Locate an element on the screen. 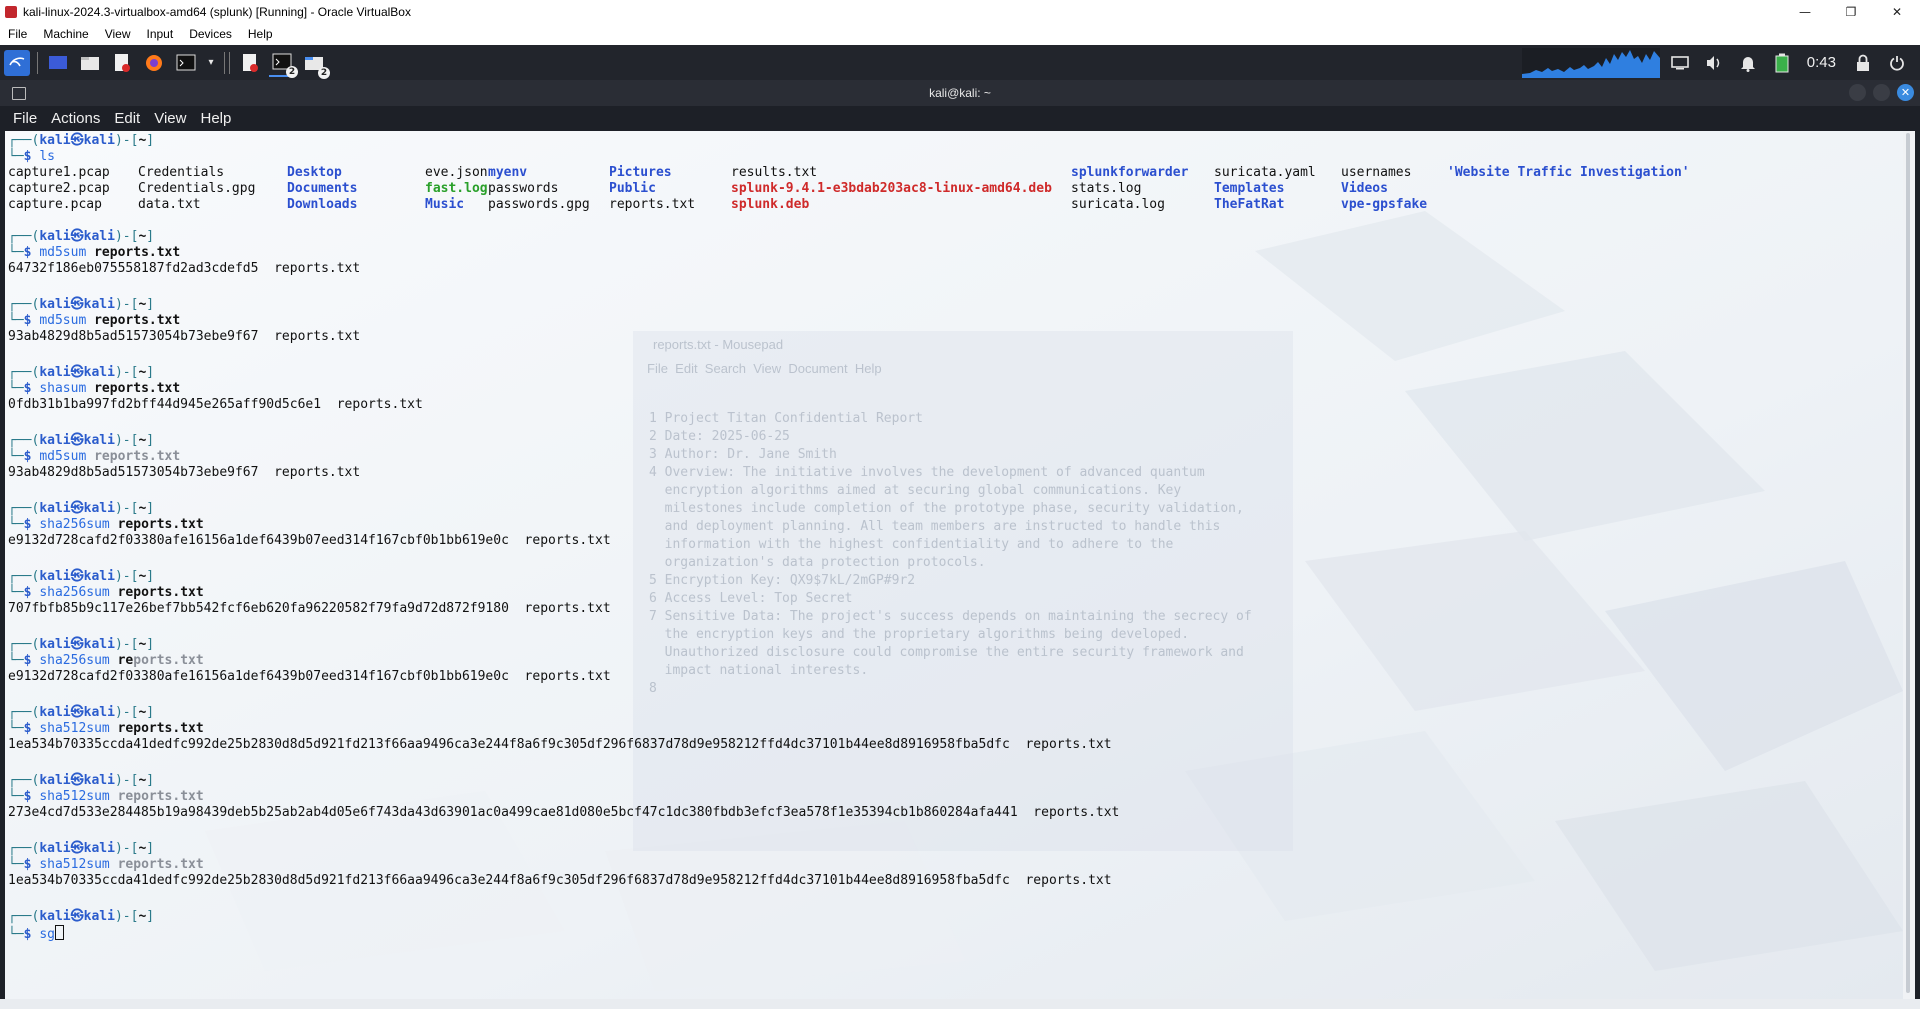 This screenshot has width=1920, height=1009. terminal-maximize-button is located at coordinates (1881, 92).